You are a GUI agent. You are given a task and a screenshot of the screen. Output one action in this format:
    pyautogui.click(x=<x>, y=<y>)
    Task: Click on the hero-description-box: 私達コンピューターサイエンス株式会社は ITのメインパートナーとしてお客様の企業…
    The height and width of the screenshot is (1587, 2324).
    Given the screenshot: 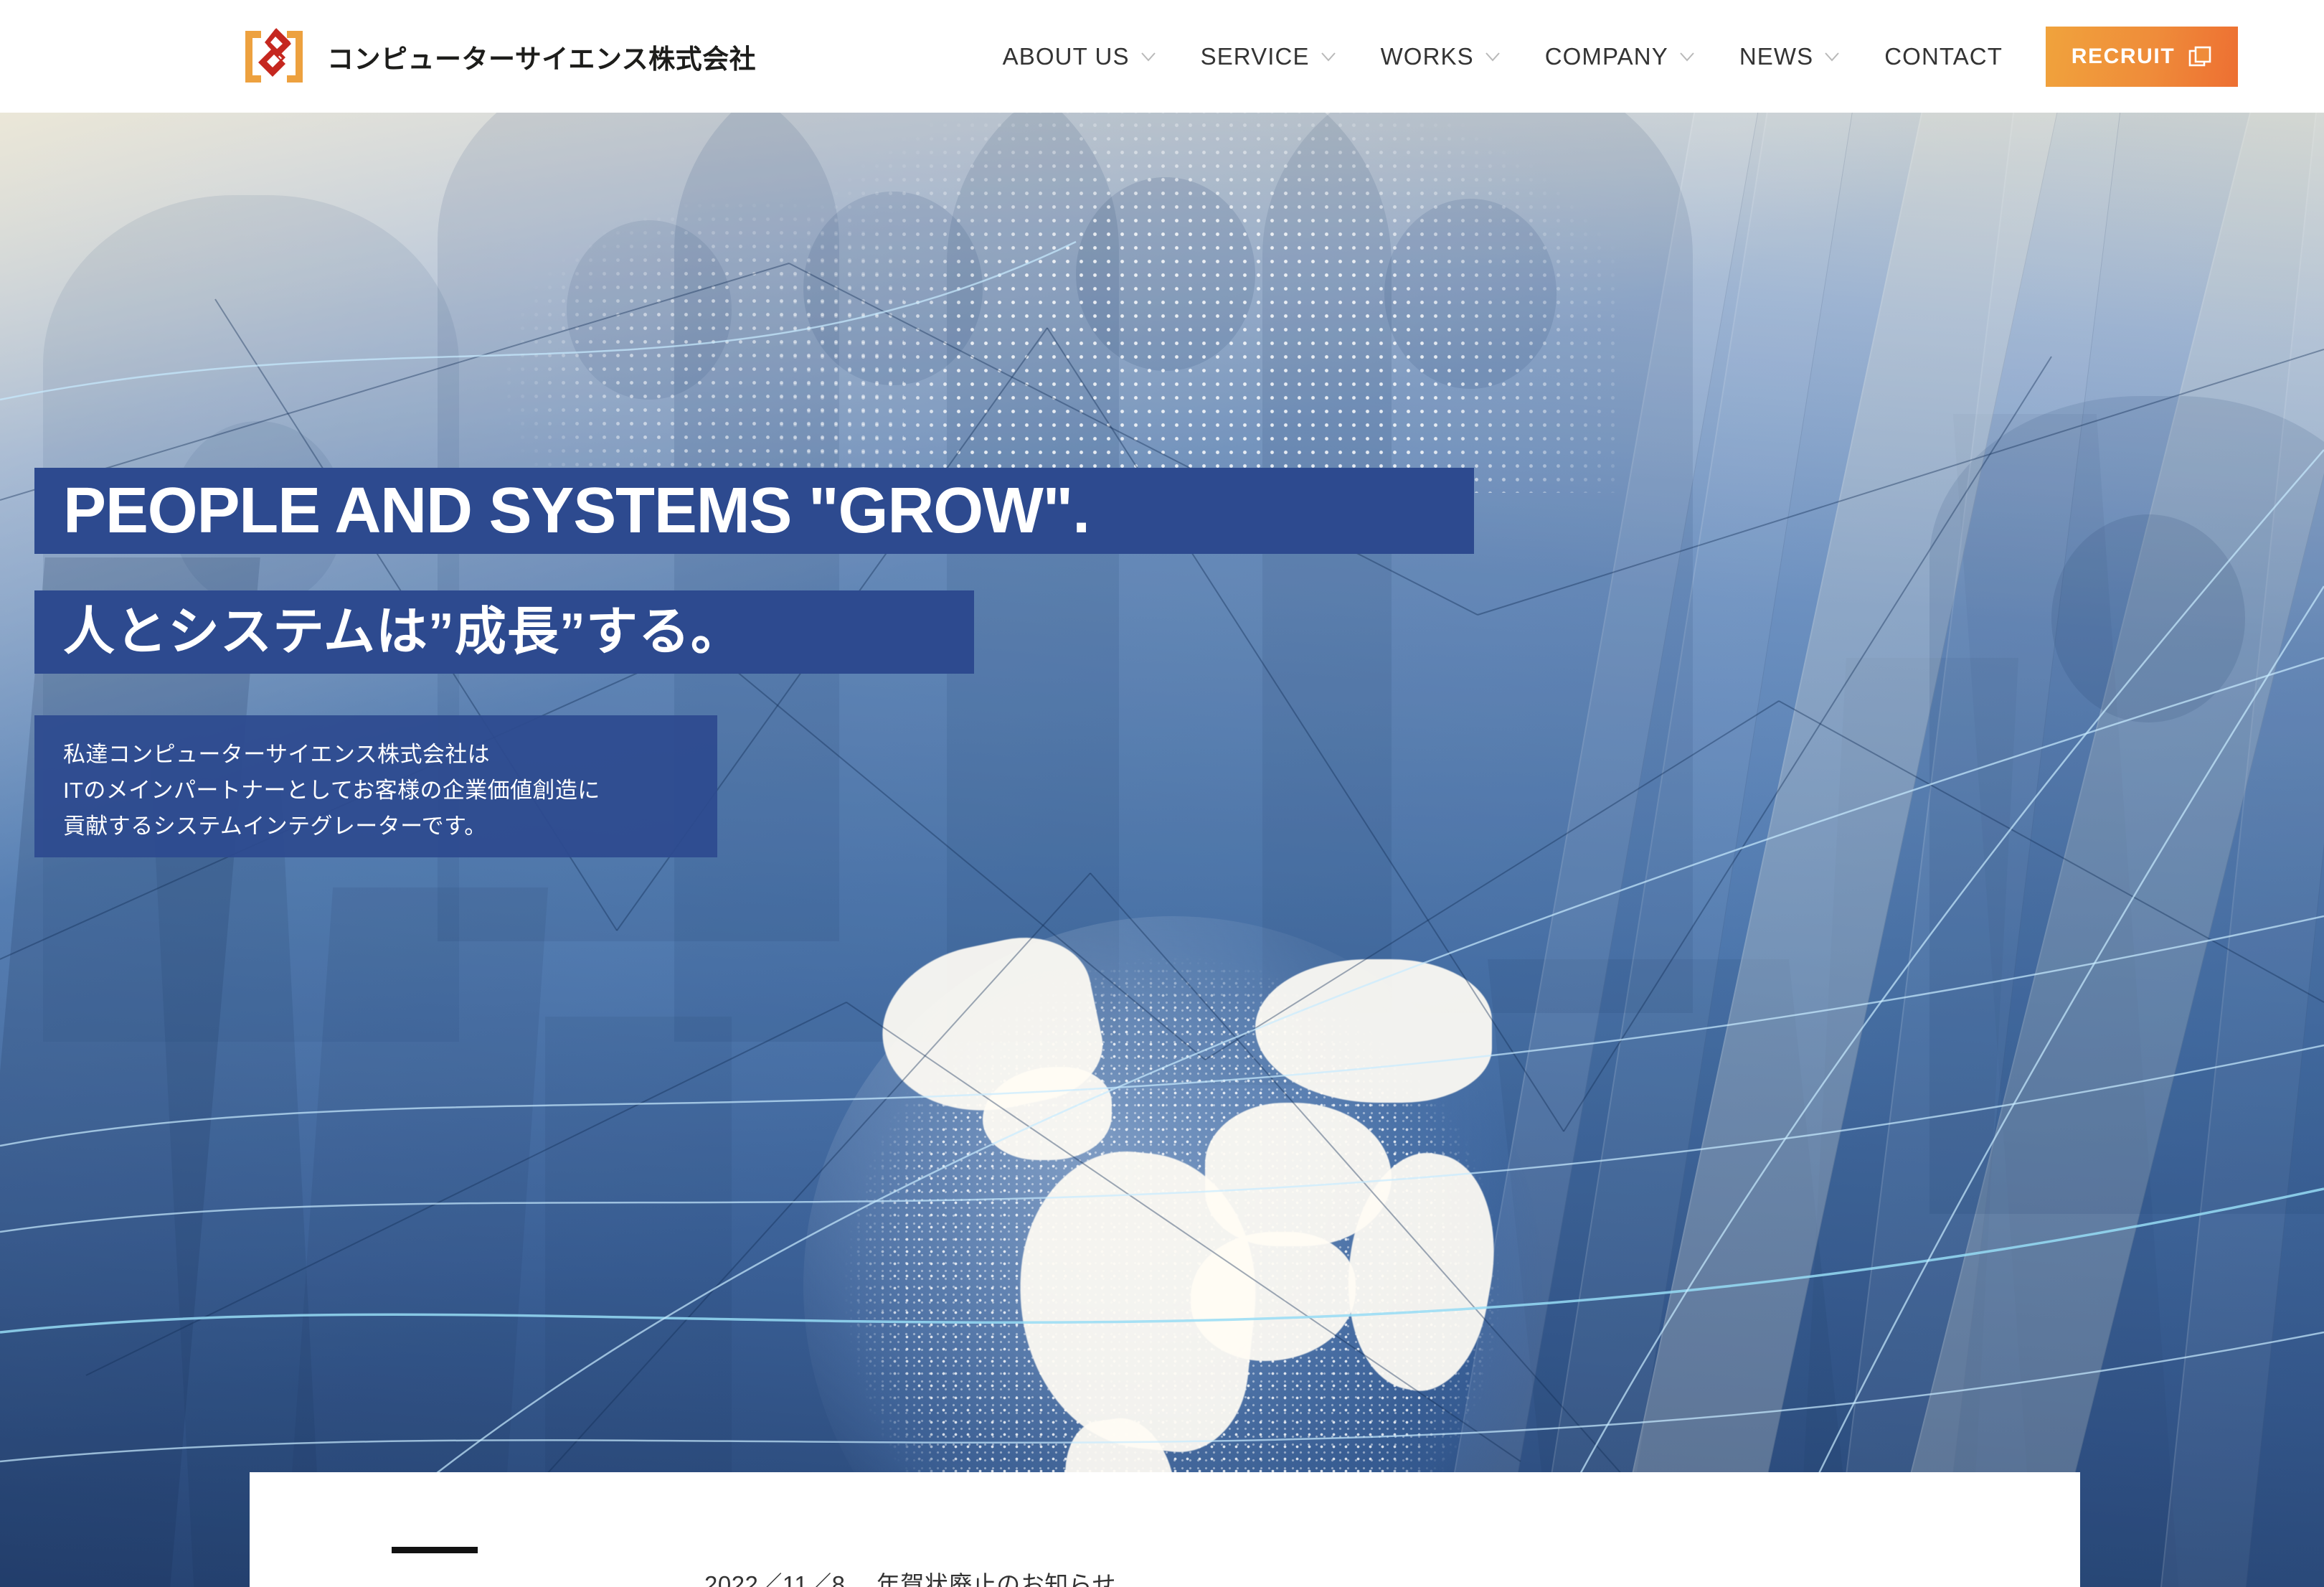 What is the action you would take?
    pyautogui.click(x=375, y=786)
    